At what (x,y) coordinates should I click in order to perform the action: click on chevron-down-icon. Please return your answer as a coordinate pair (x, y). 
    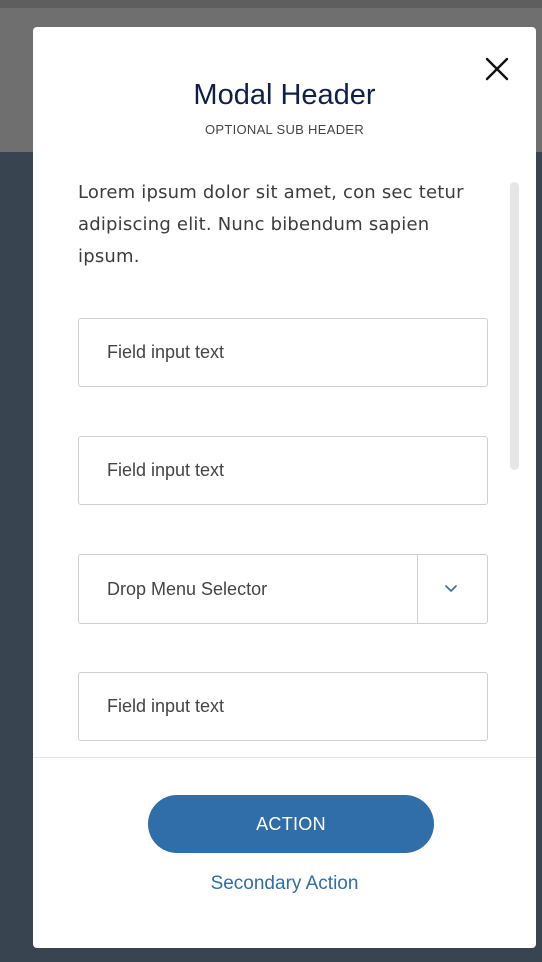
    Looking at the image, I should click on (451, 588).